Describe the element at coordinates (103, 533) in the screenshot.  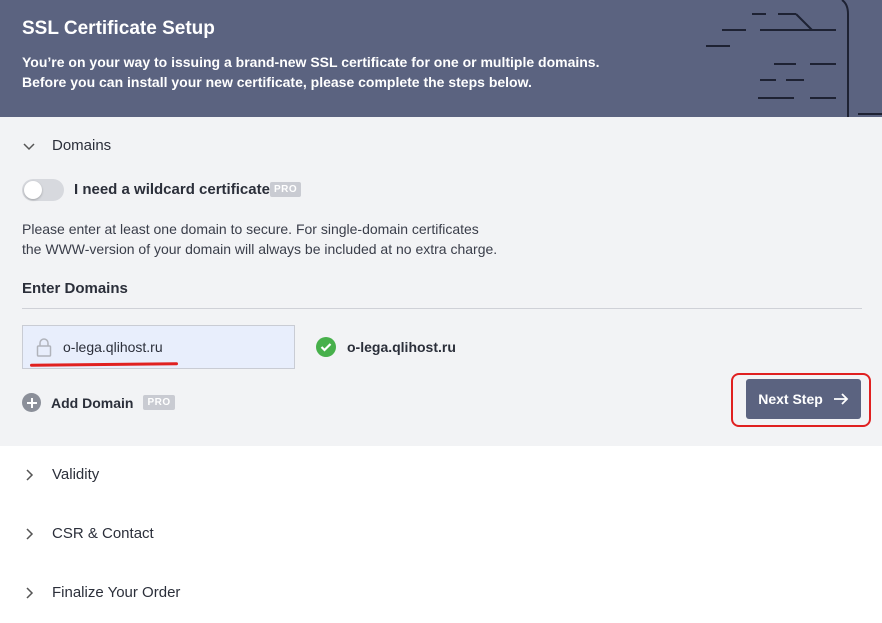
I see `csr-contact-title: CSR & Contact` at that location.